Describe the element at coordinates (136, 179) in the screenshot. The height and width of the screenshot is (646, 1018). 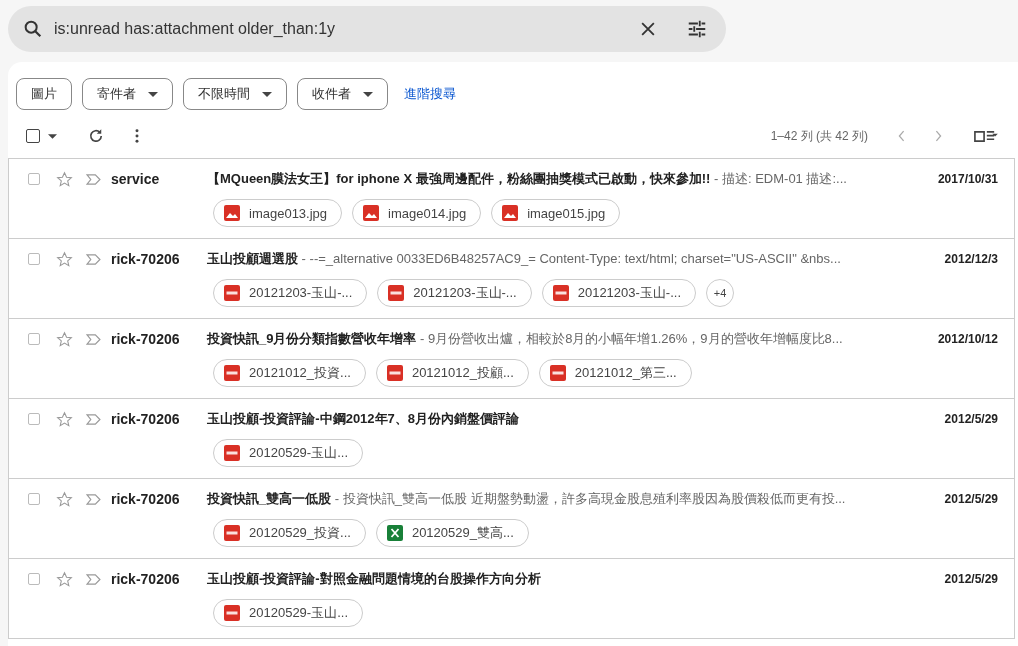
I see `sender-name: service` at that location.